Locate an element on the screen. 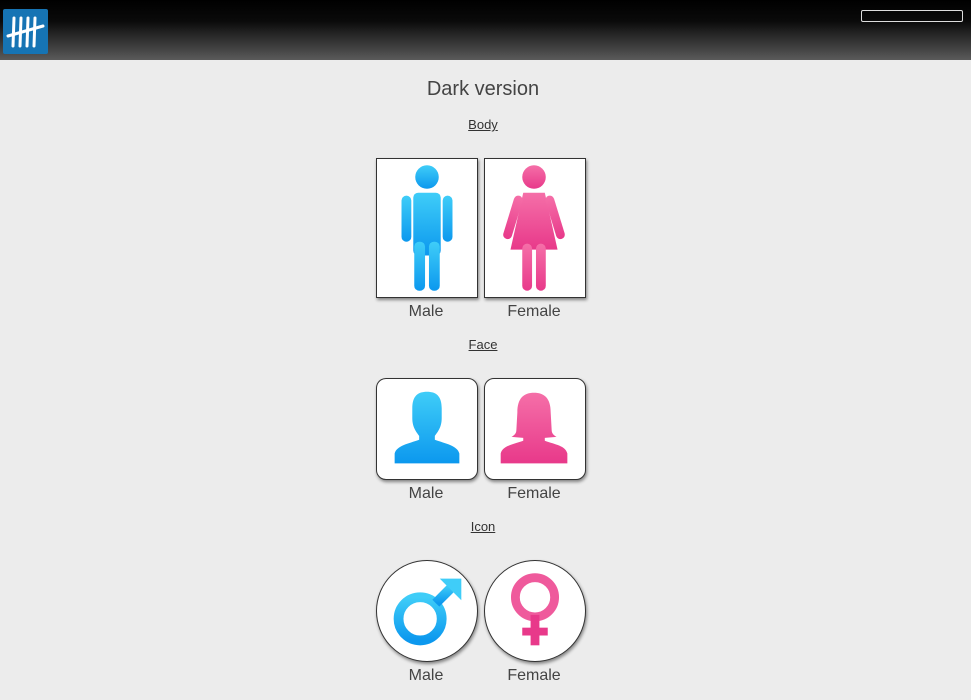 The height and width of the screenshot is (700, 971). female-body-tile is located at coordinates (535, 228).